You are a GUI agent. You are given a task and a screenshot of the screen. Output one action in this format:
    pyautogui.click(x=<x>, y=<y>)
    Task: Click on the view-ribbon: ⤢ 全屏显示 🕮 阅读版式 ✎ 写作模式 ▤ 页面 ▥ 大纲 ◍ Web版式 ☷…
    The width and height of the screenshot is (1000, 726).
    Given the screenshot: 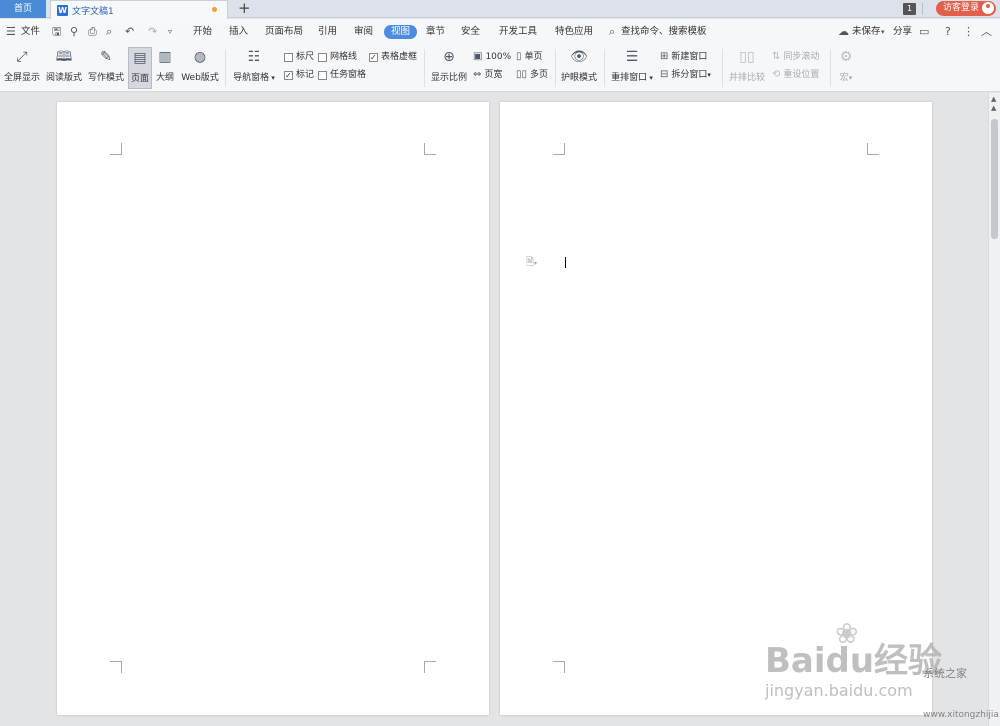 What is the action you would take?
    pyautogui.click(x=500, y=68)
    